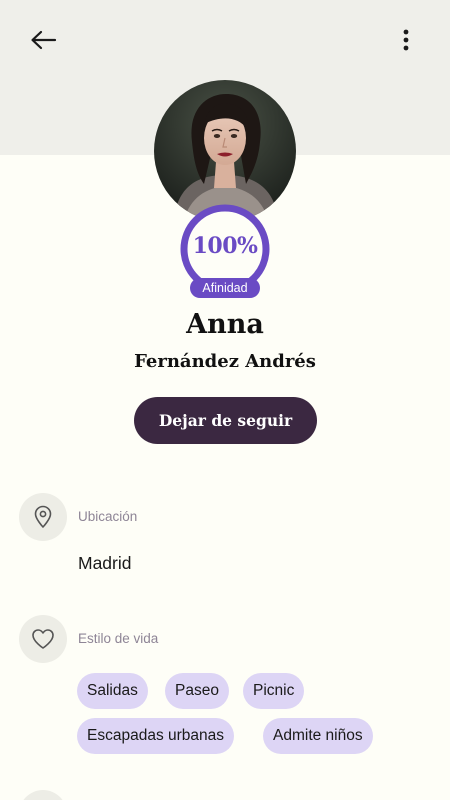  Describe the element at coordinates (112, 691) in the screenshot. I see `lifestyle-tag: Salidas` at that location.